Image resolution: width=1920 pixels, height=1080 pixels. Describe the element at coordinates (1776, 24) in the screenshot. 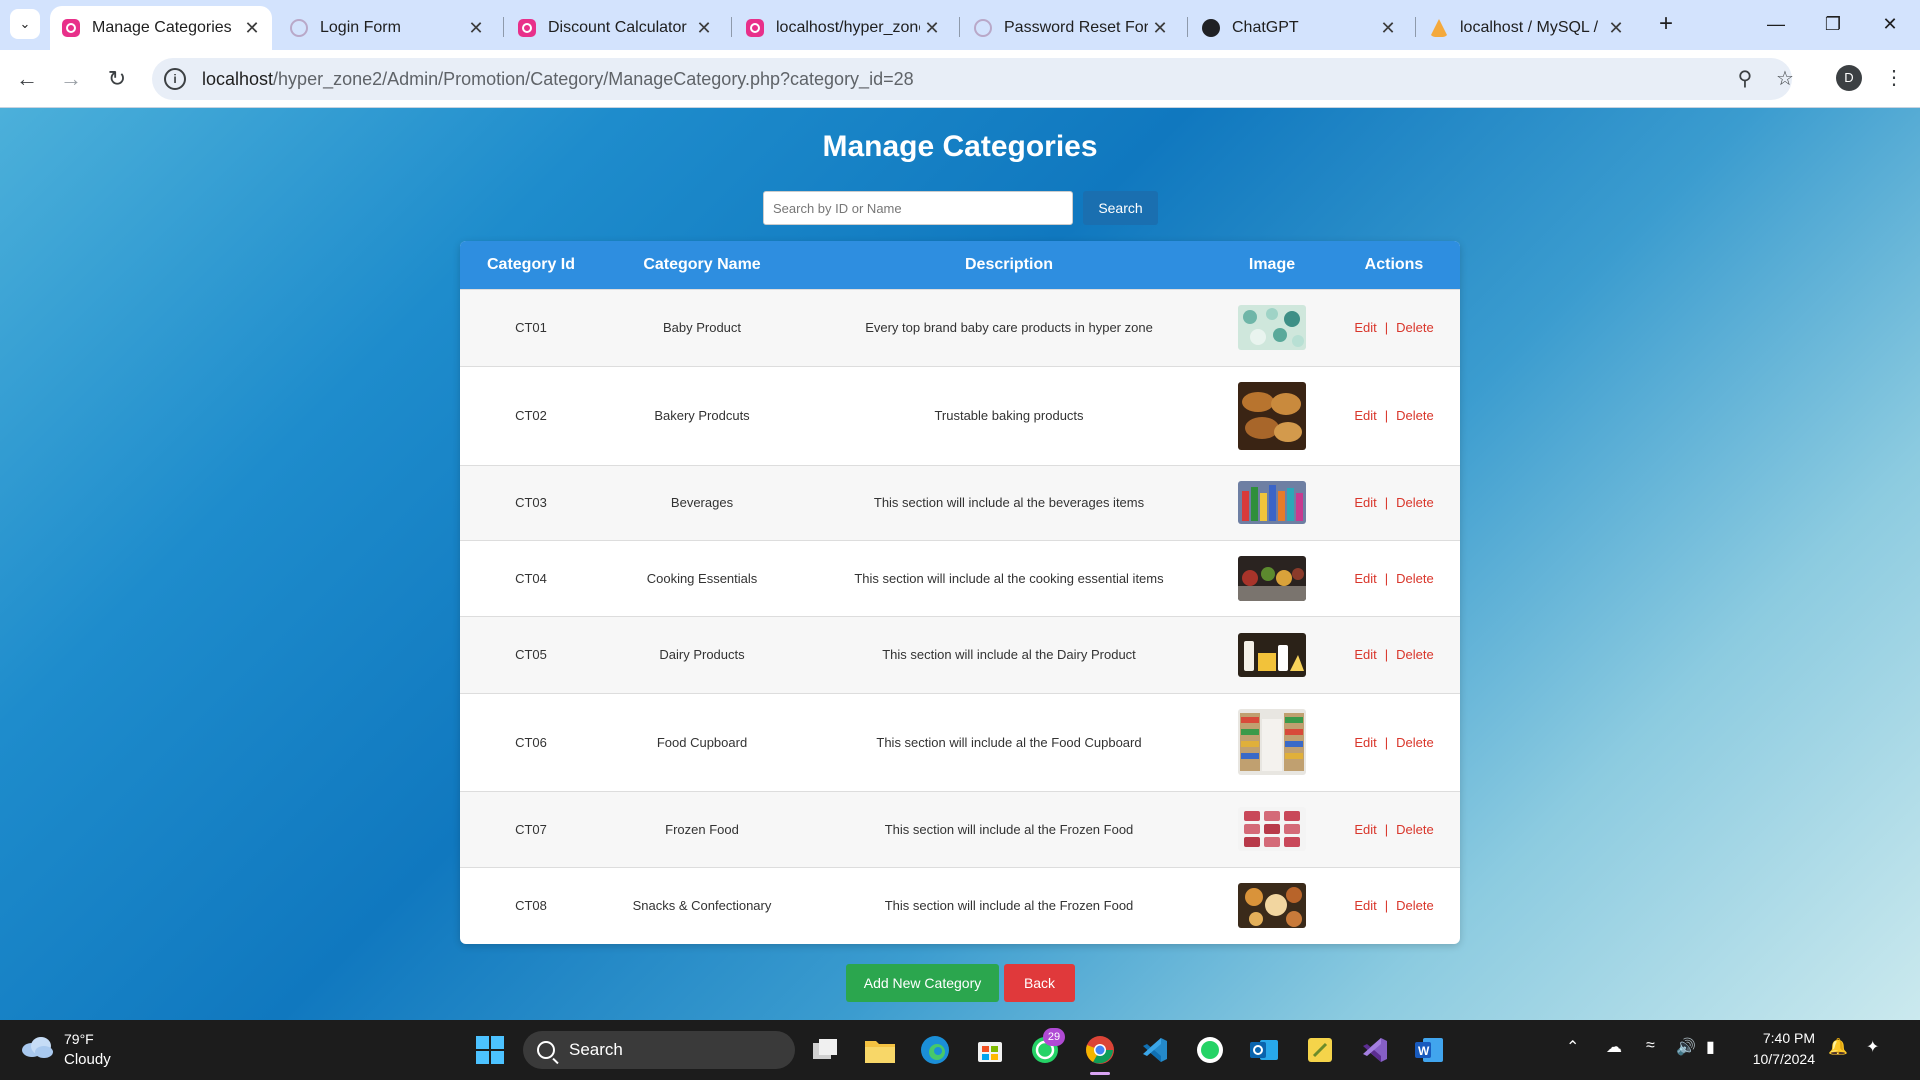

I see `minimize-icon: —` at that location.